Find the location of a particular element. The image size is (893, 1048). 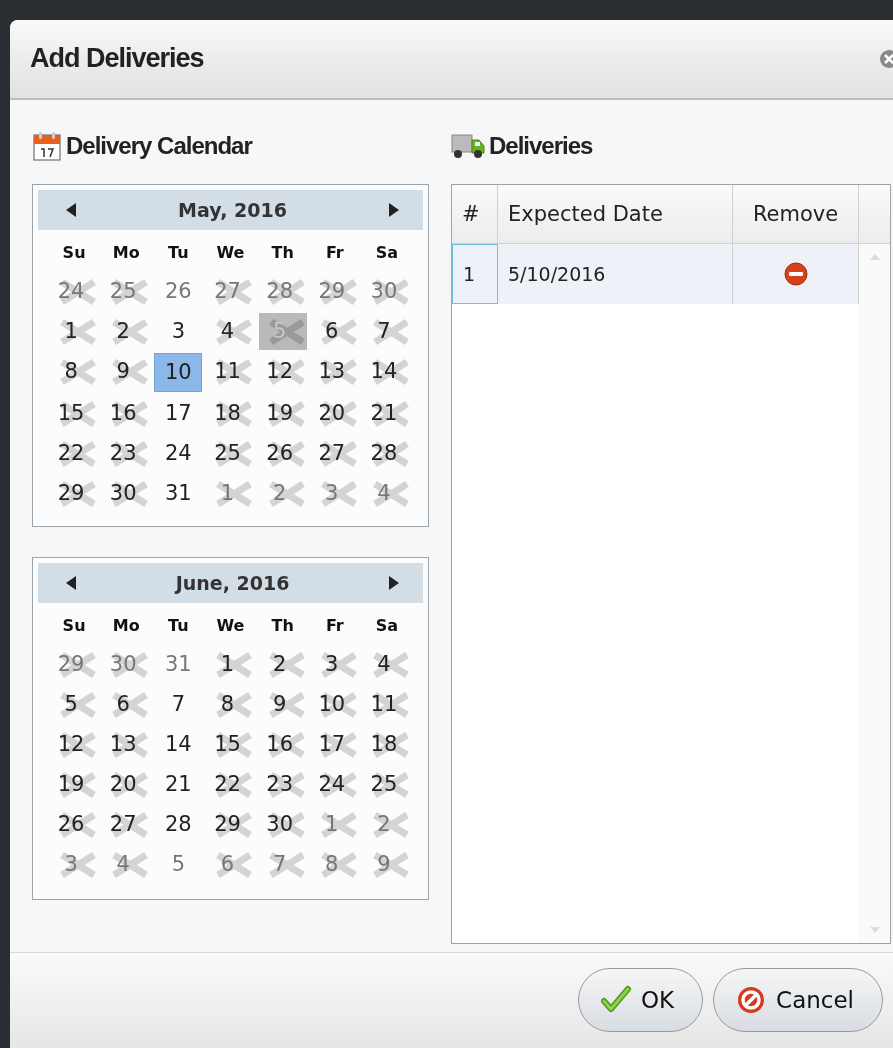

column-header: Remove is located at coordinates (796, 213).